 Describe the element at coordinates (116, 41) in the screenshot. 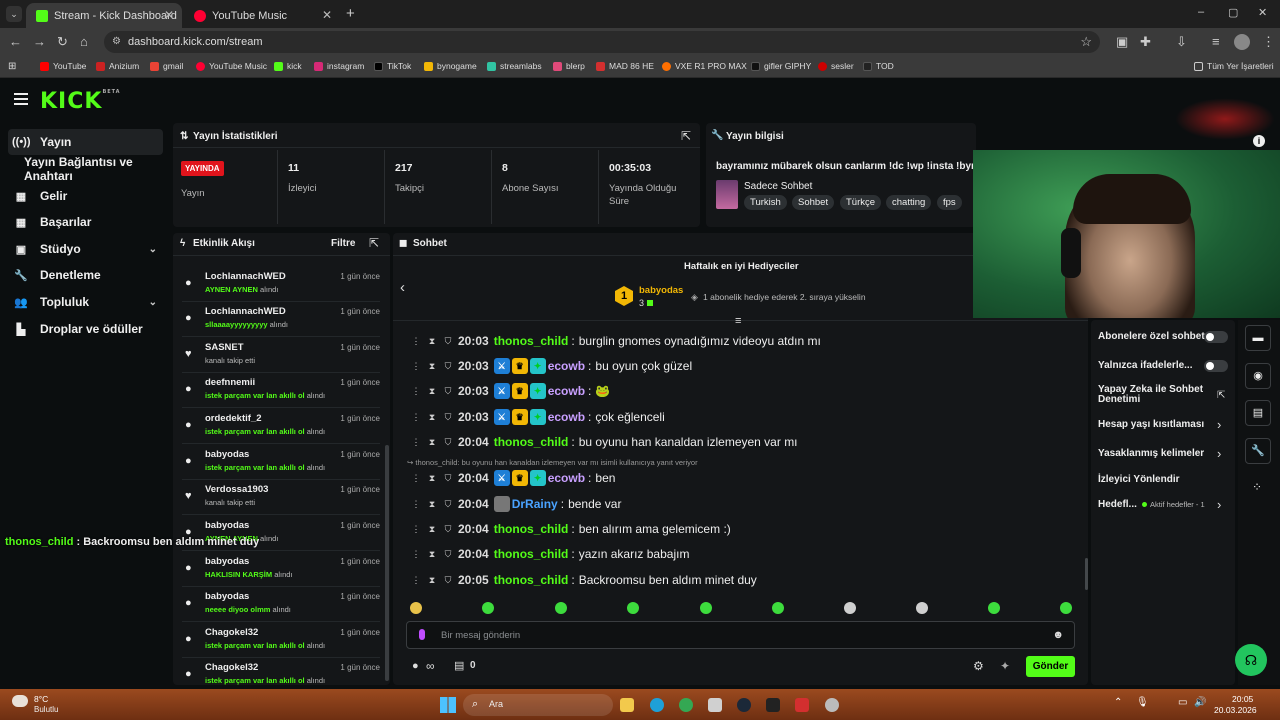

I see `site-info-icon: ⚙` at that location.